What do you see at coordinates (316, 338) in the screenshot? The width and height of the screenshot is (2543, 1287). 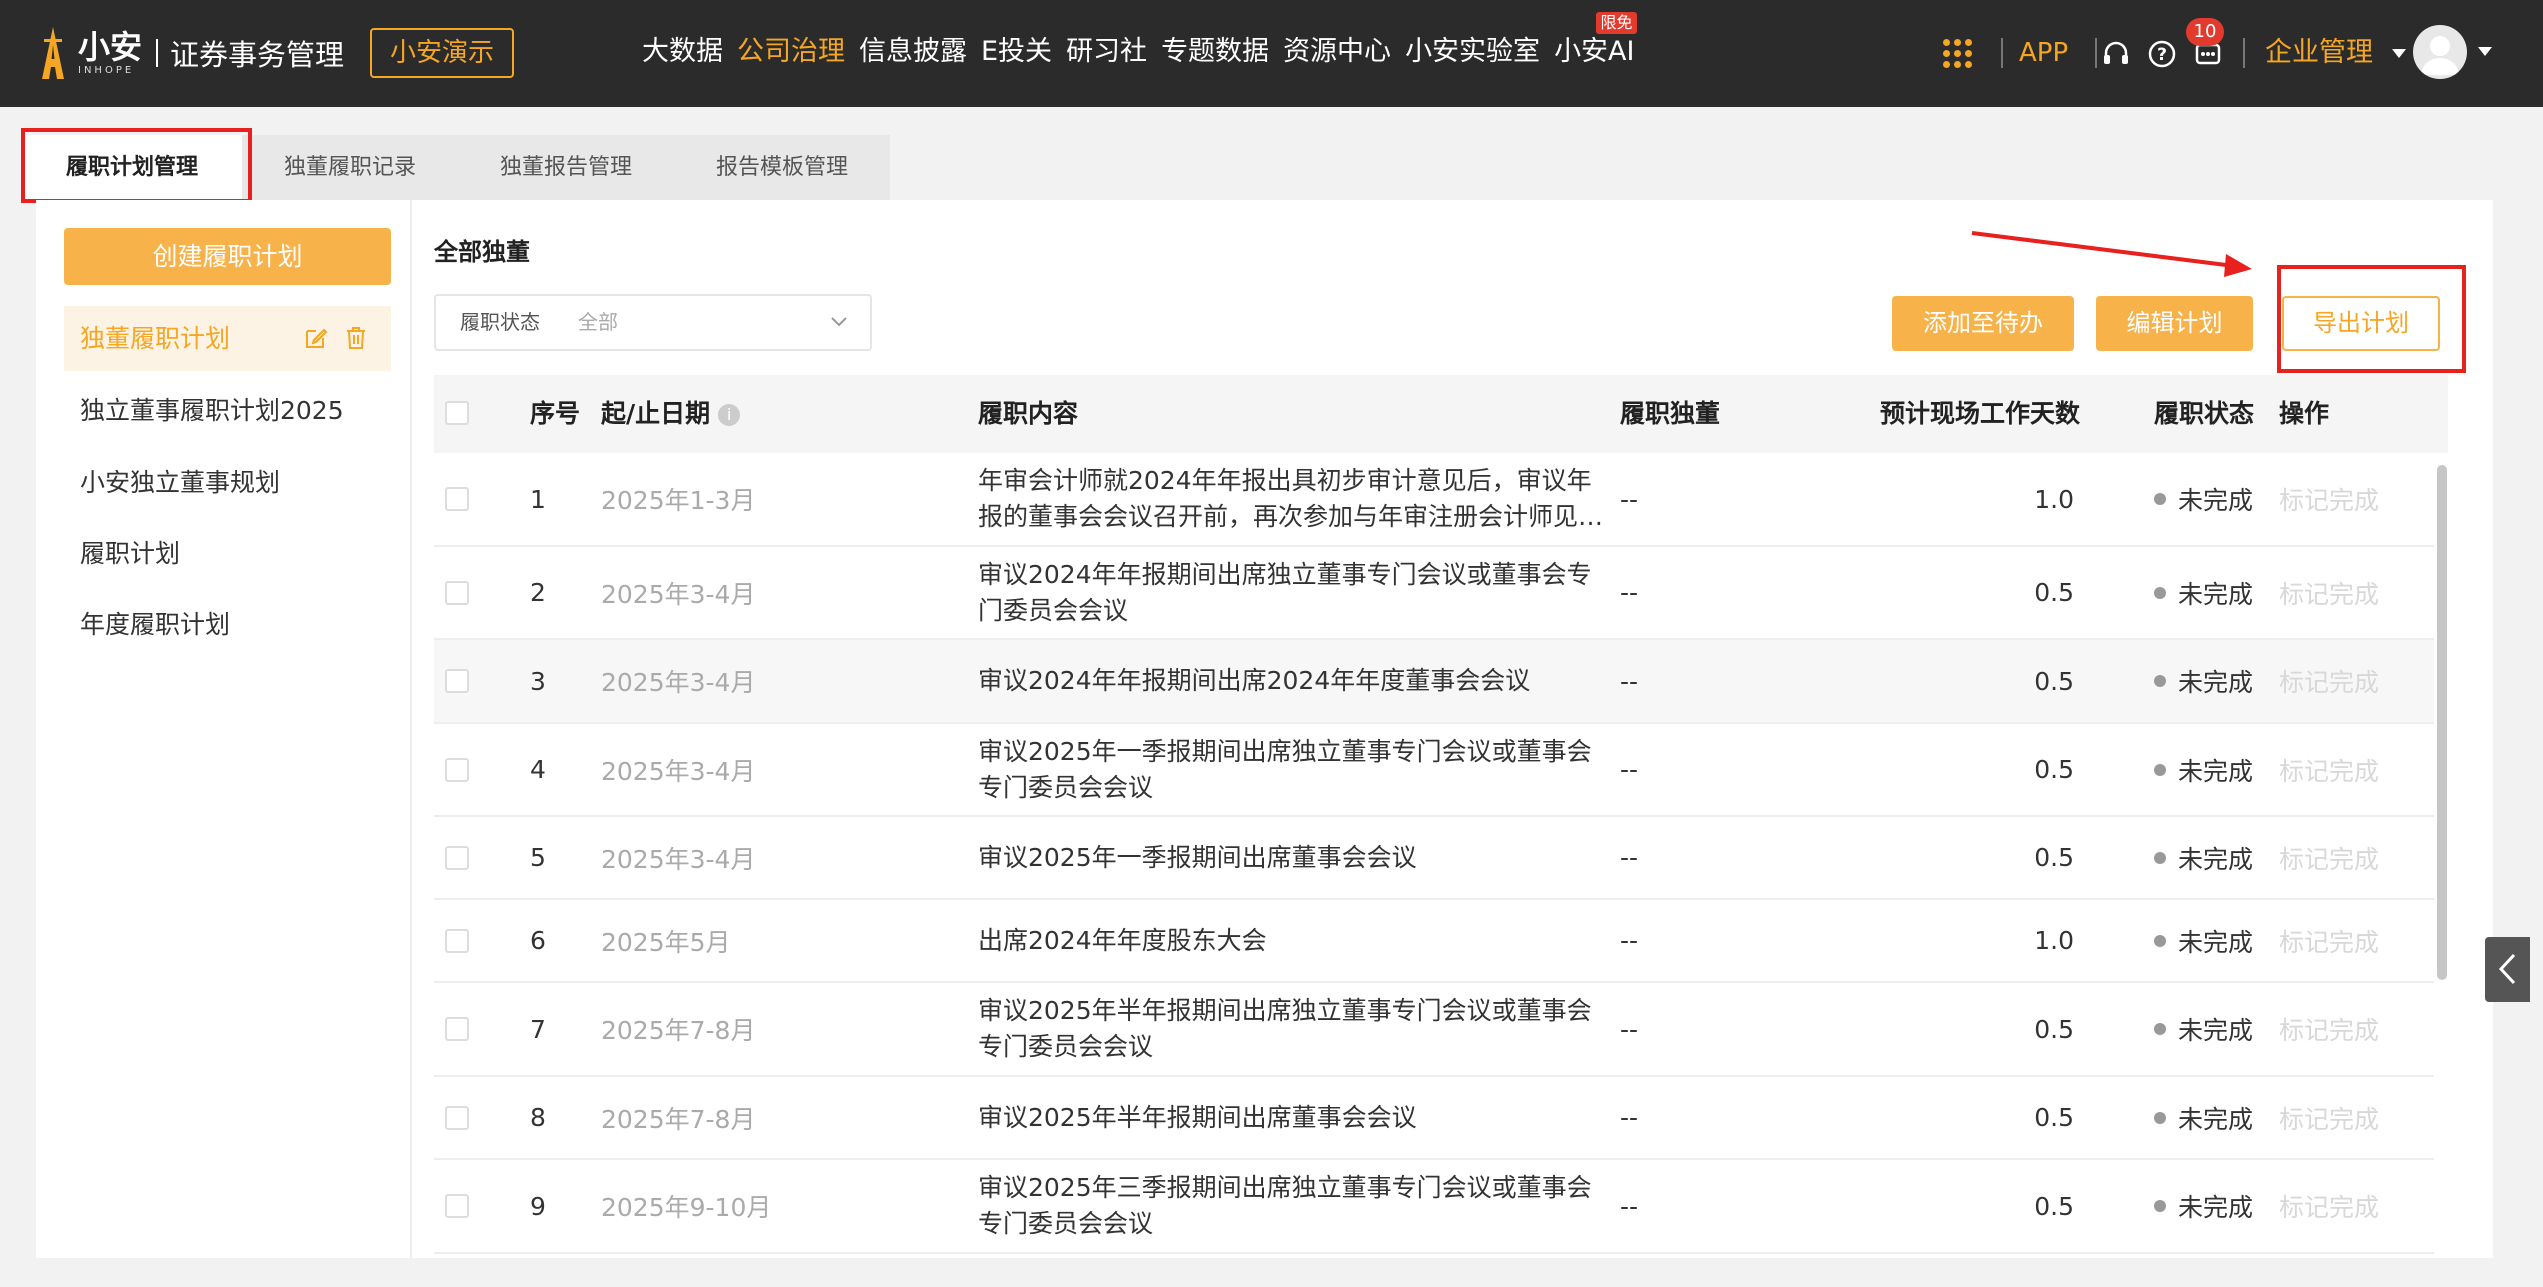 I see `edit-icon` at bounding box center [316, 338].